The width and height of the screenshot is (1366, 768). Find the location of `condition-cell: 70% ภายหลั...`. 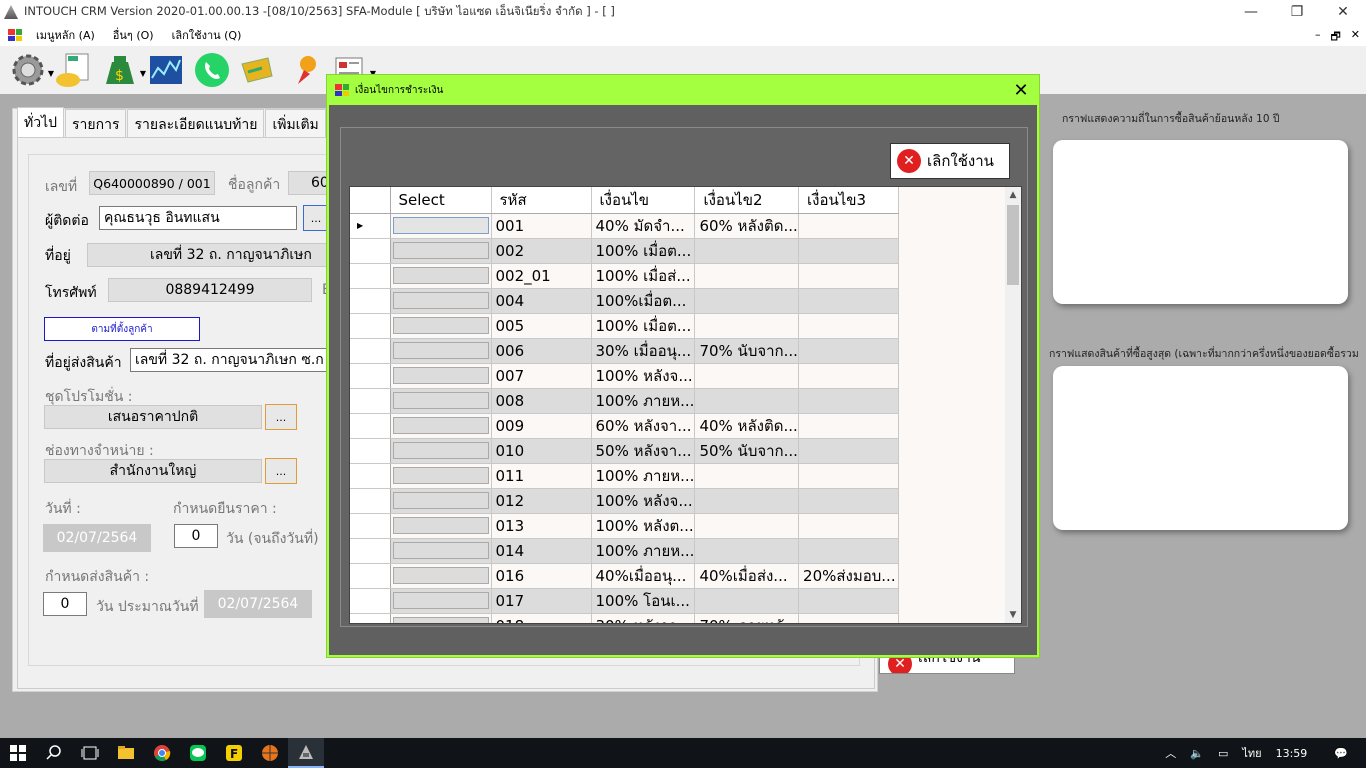

condition-cell: 70% ภายหลั... is located at coordinates (747, 618).